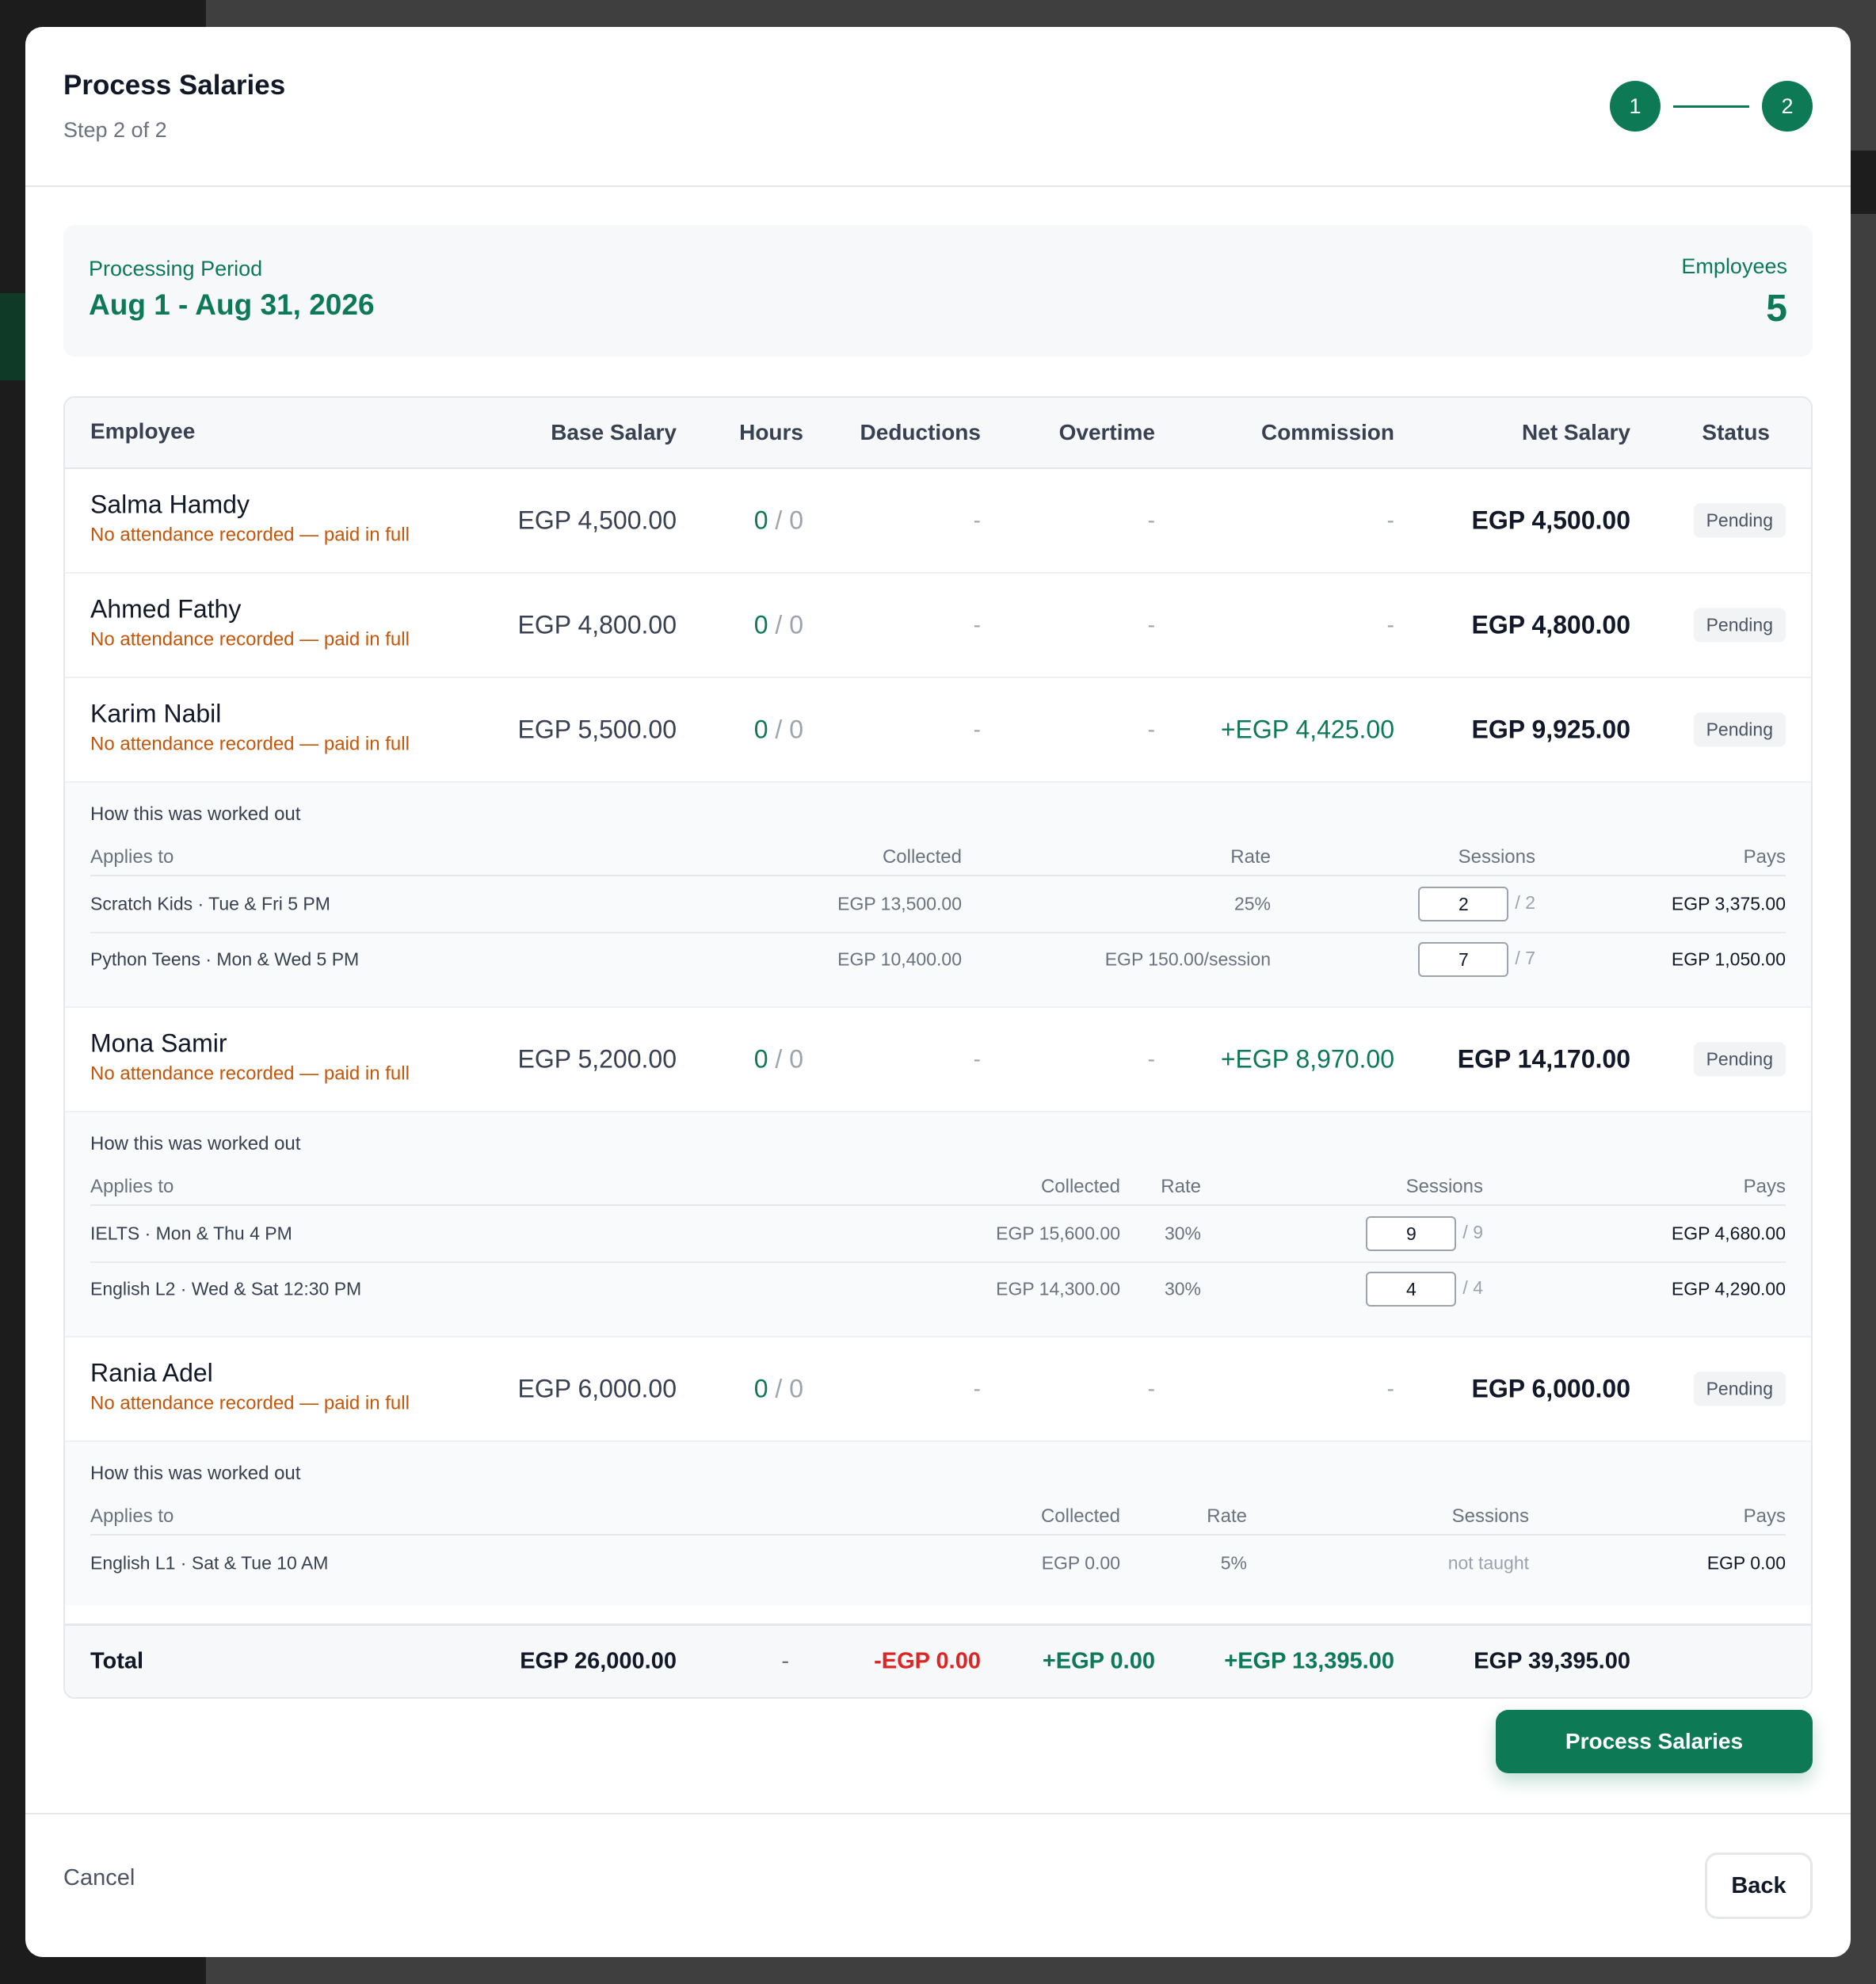 Image resolution: width=1876 pixels, height=1984 pixels. Describe the element at coordinates (1525, 959) in the screenshot. I see `sessions-total: / 7` at that location.